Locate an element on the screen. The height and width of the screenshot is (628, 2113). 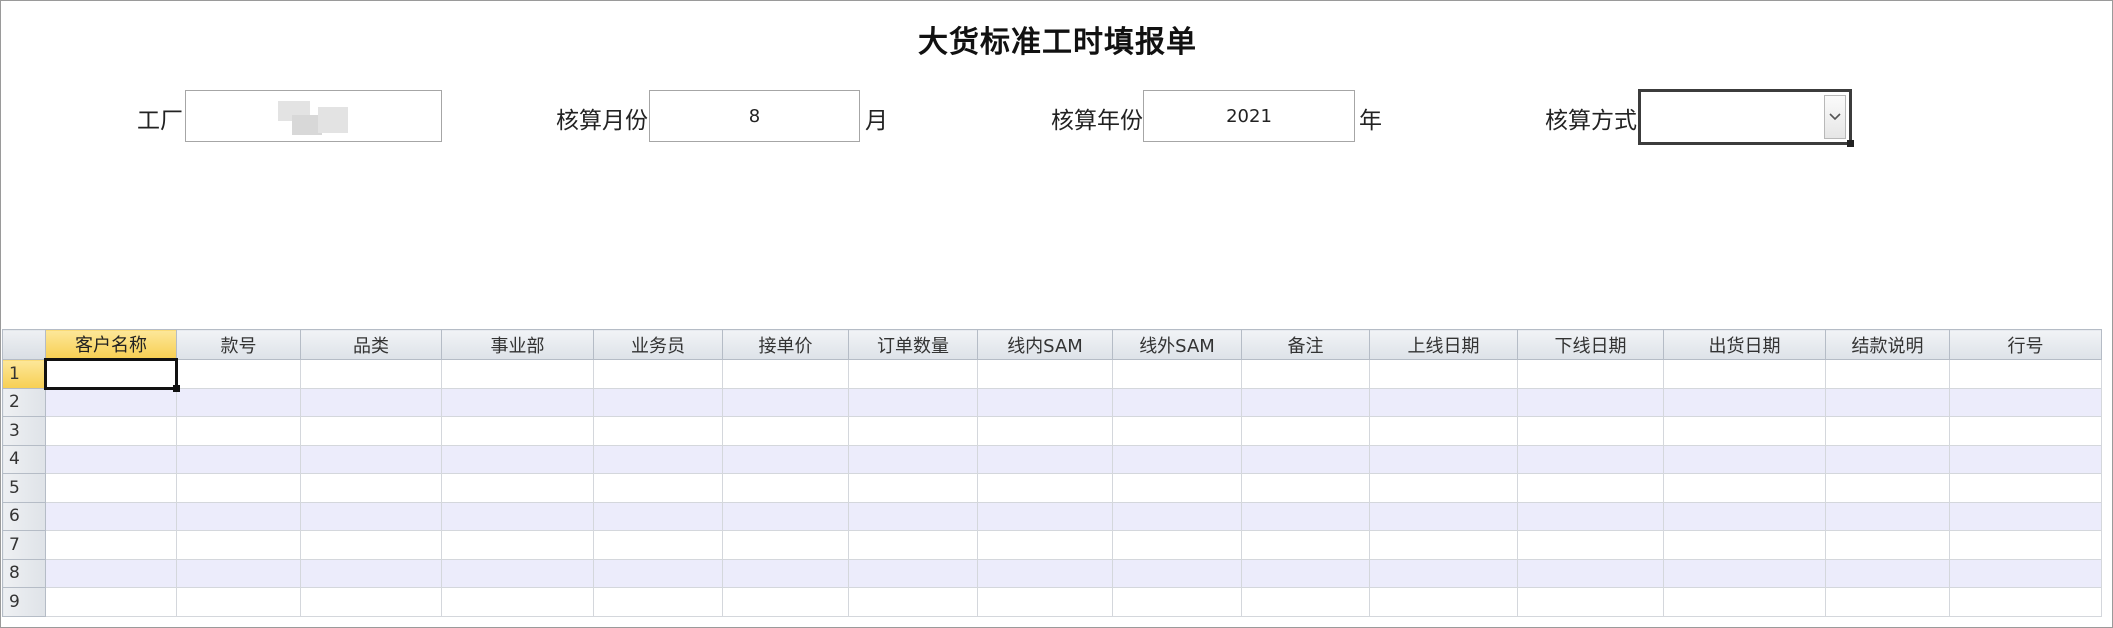
column-header: 上线日期 is located at coordinates (1443, 344).